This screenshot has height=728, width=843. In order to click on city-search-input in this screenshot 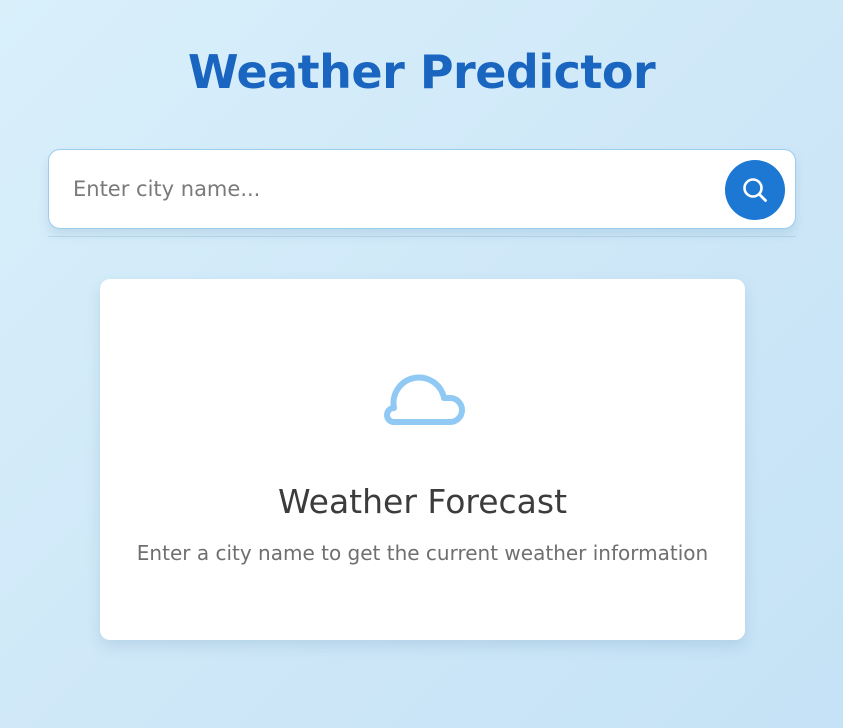, I will do `click(379, 189)`.